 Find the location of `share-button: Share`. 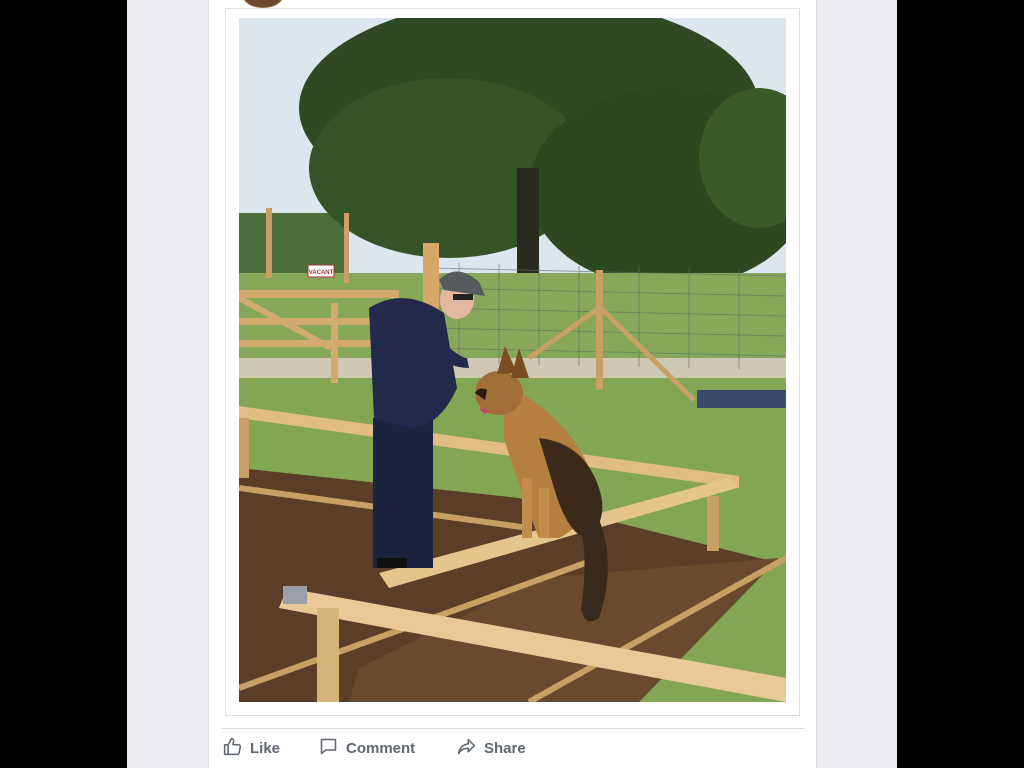

share-button: Share is located at coordinates (491, 748).